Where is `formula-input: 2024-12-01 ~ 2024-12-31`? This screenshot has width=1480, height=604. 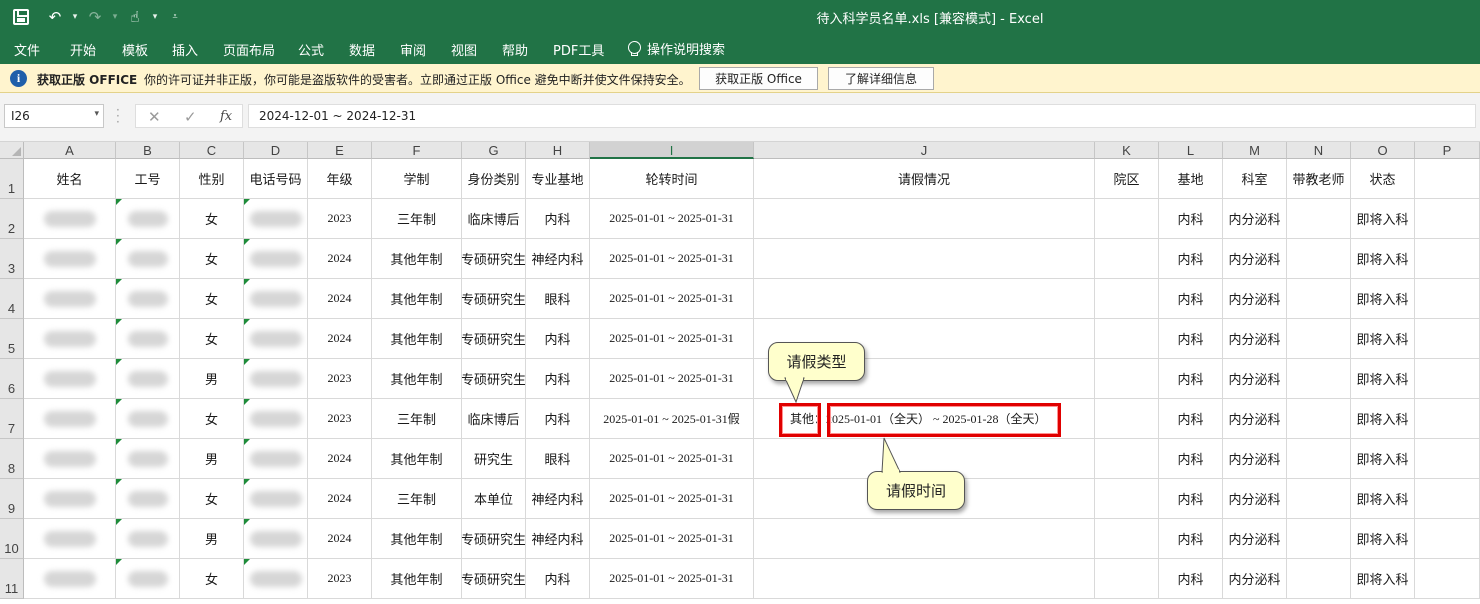
formula-input: 2024-12-01 ~ 2024-12-31 is located at coordinates (862, 116).